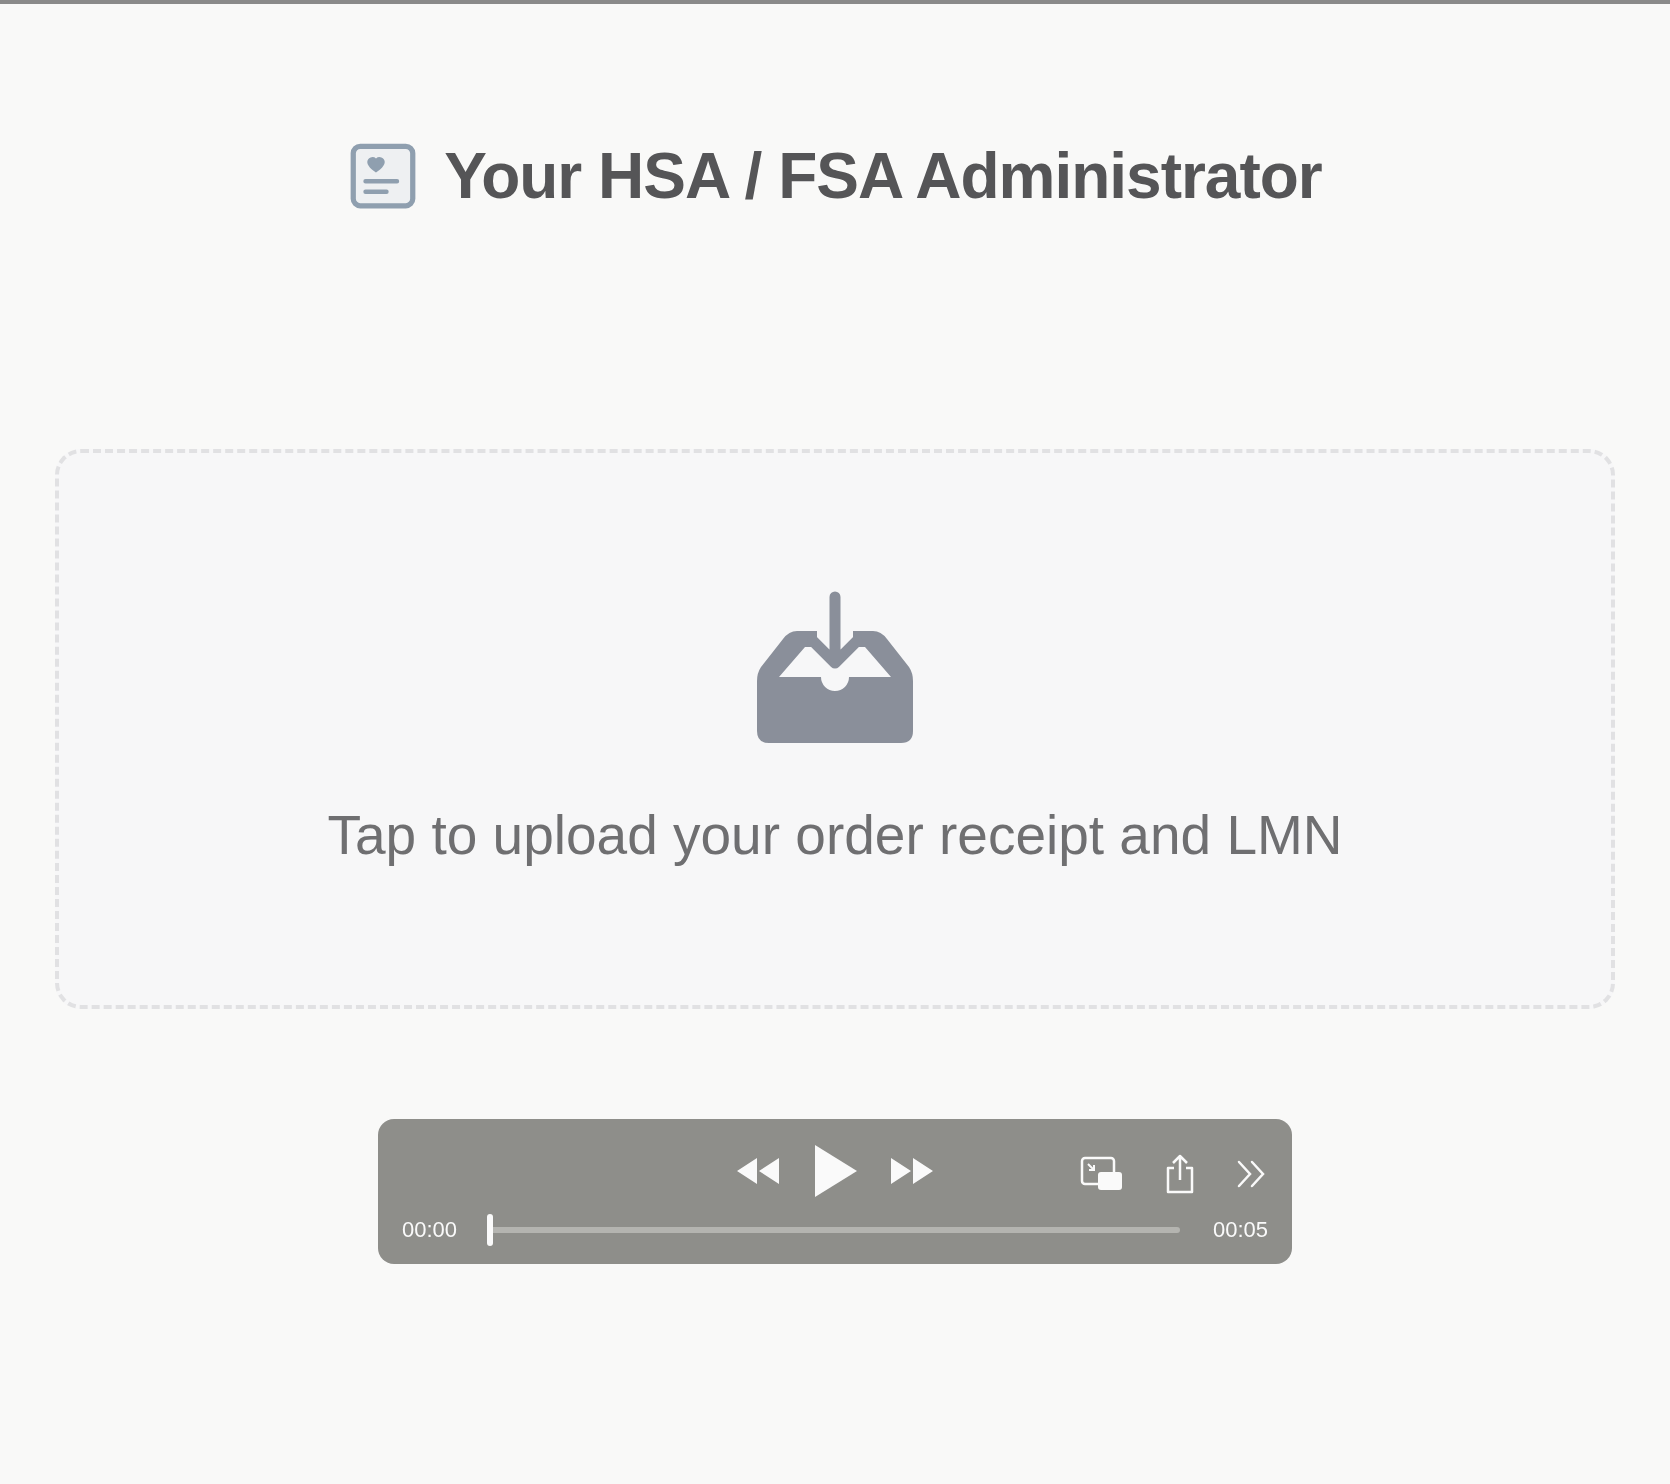 The width and height of the screenshot is (1670, 1484). I want to click on elapsed-time: 00:00, so click(430, 1230).